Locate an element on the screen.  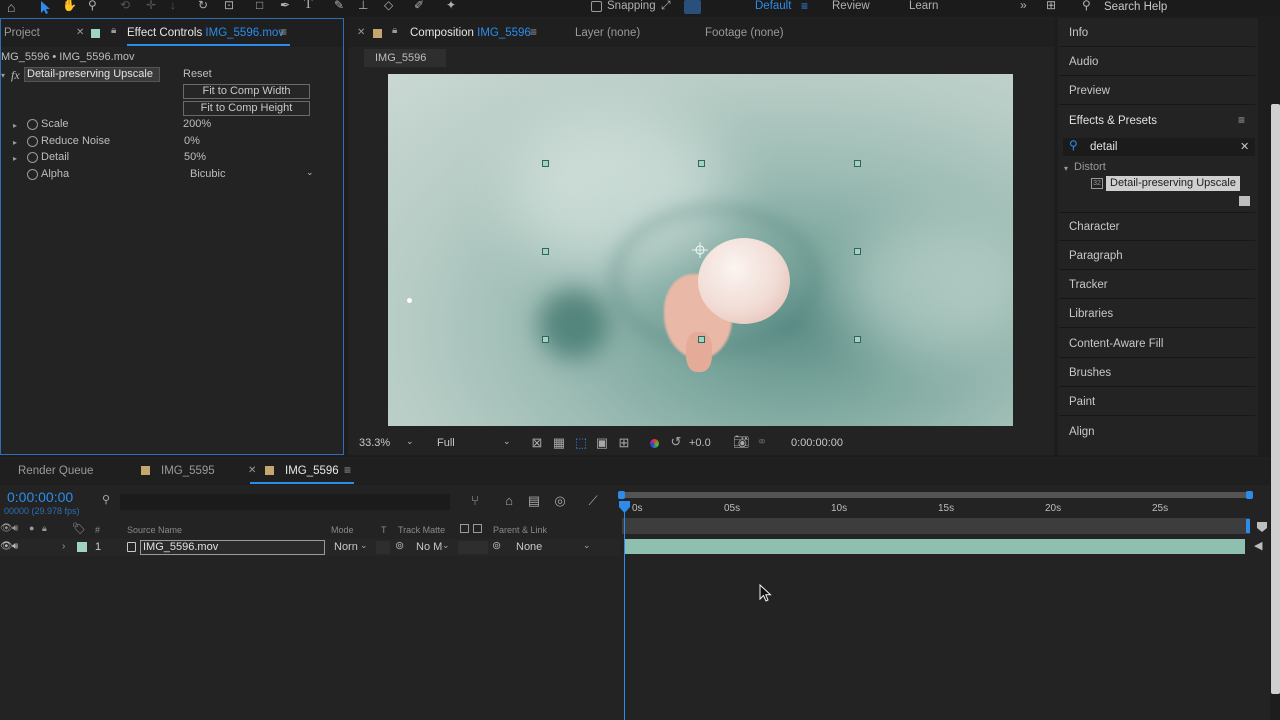
tab-footage: Footage (none) is located at coordinates (744, 33).